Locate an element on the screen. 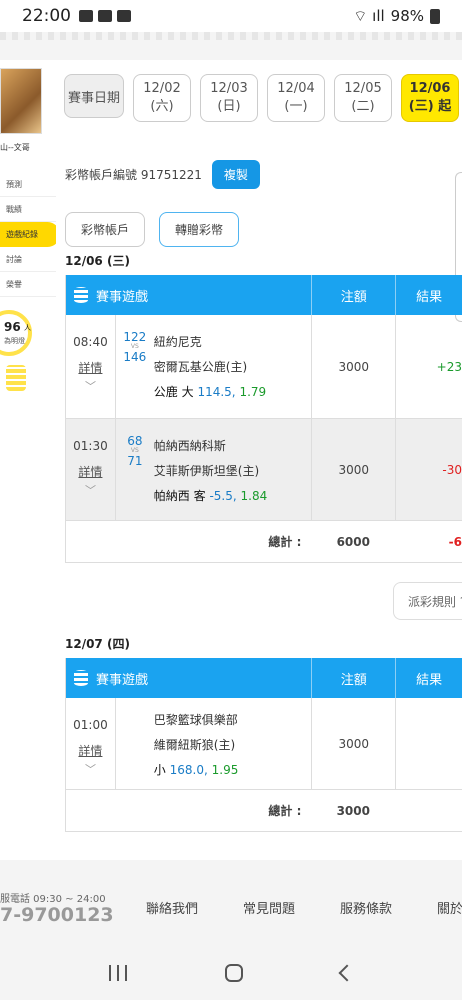 The image size is (462, 1000). recent-apps-icon is located at coordinates (118, 972).